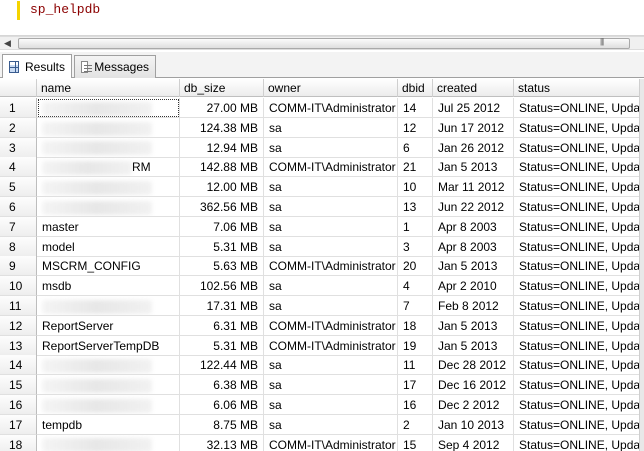 The image size is (644, 451). What do you see at coordinates (473, 187) in the screenshot?
I see `cell-created: Mar 11 2012` at bounding box center [473, 187].